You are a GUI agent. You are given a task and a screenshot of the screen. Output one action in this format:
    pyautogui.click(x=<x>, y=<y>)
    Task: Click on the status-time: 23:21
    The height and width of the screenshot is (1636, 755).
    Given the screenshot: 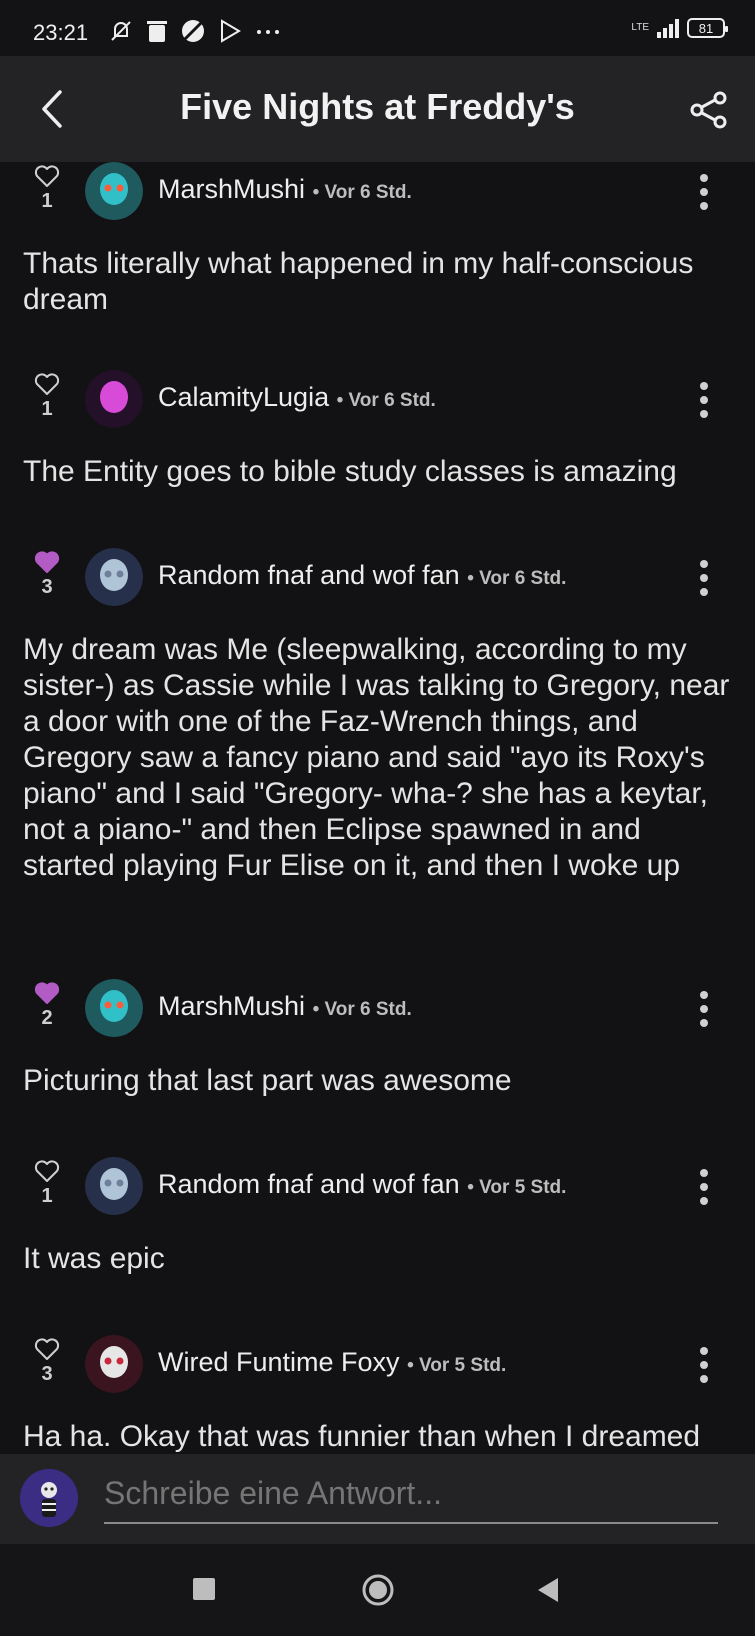 What is the action you would take?
    pyautogui.click(x=61, y=32)
    